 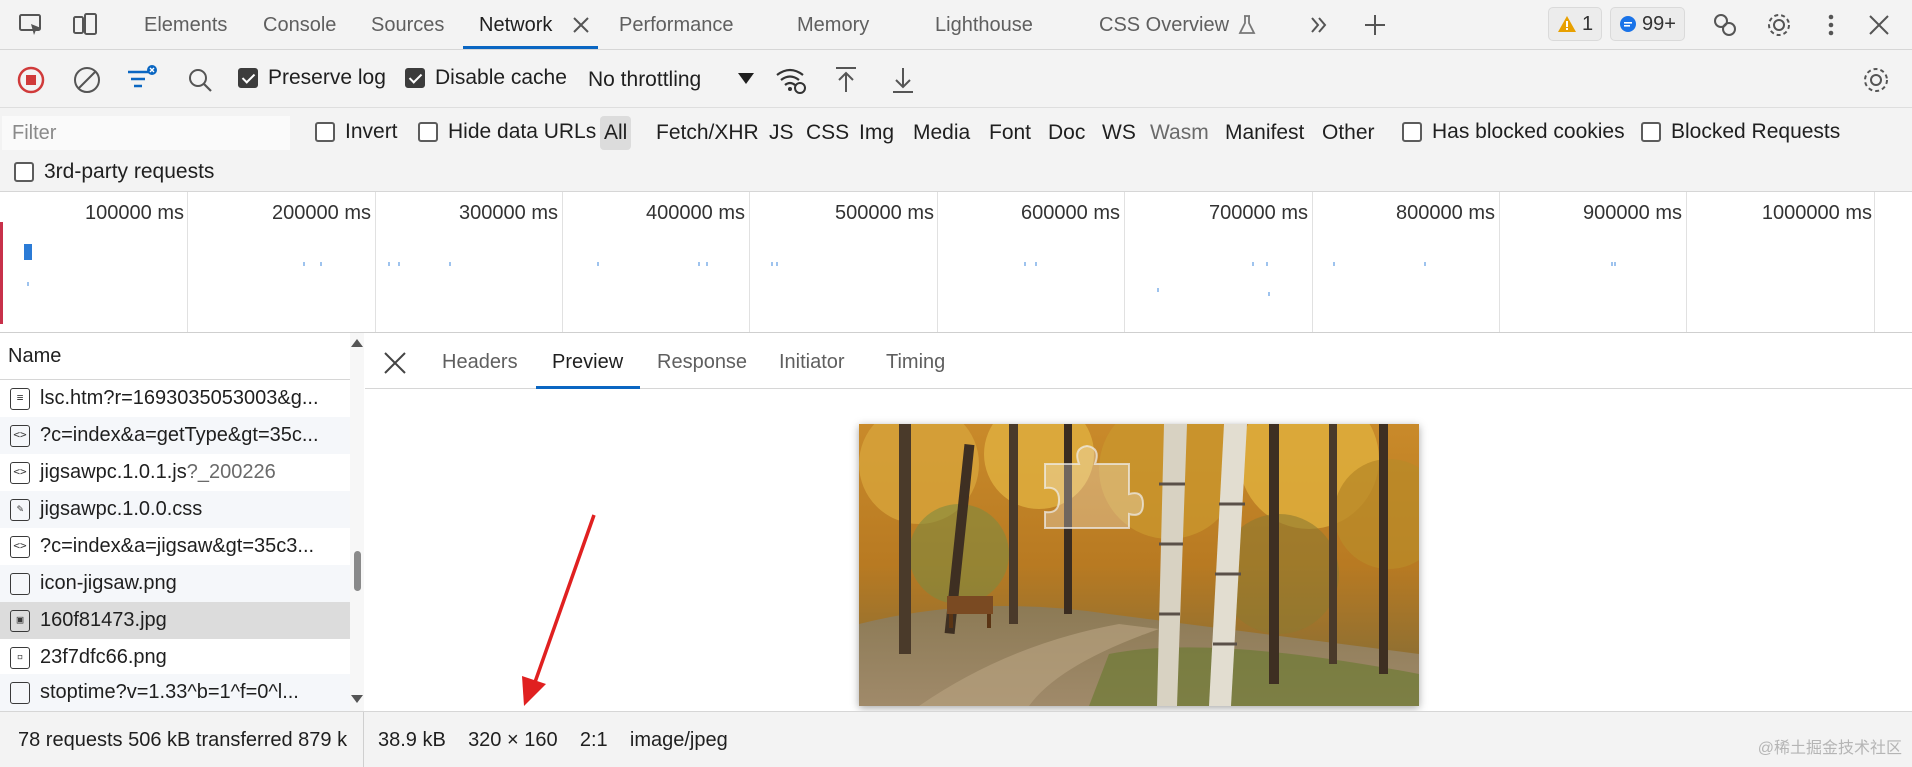 I want to click on filter-type-manifest: Manifest, so click(x=1264, y=133).